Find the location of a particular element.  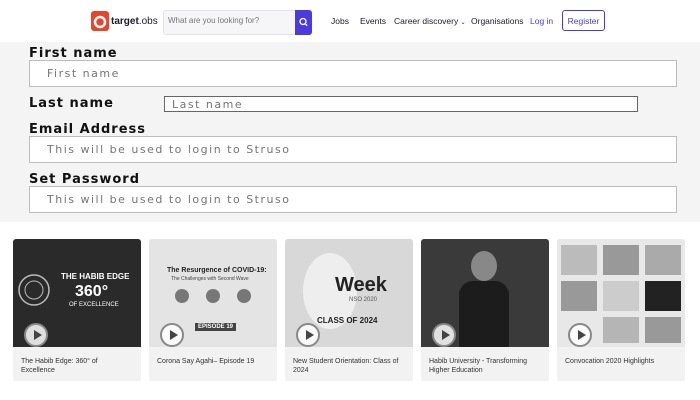

password-label: Set Password is located at coordinates (85, 179).